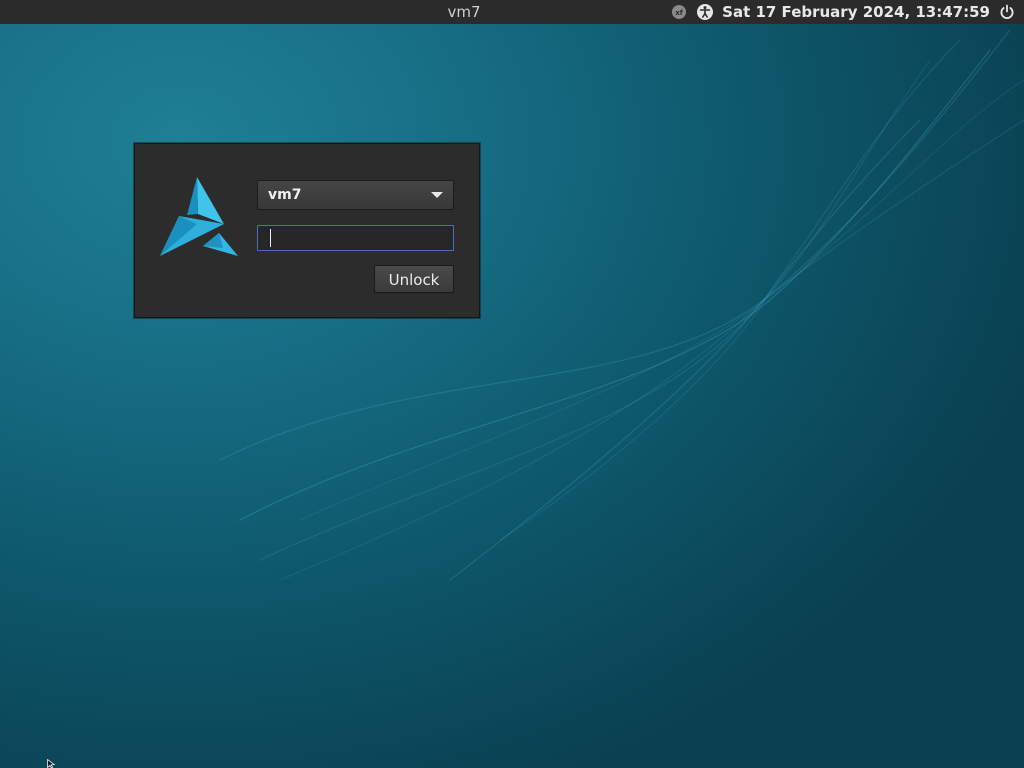 The height and width of the screenshot is (768, 1024). I want to click on system-tray: xf Sat 17 February 2024, 13:47:59, so click(843, 12).